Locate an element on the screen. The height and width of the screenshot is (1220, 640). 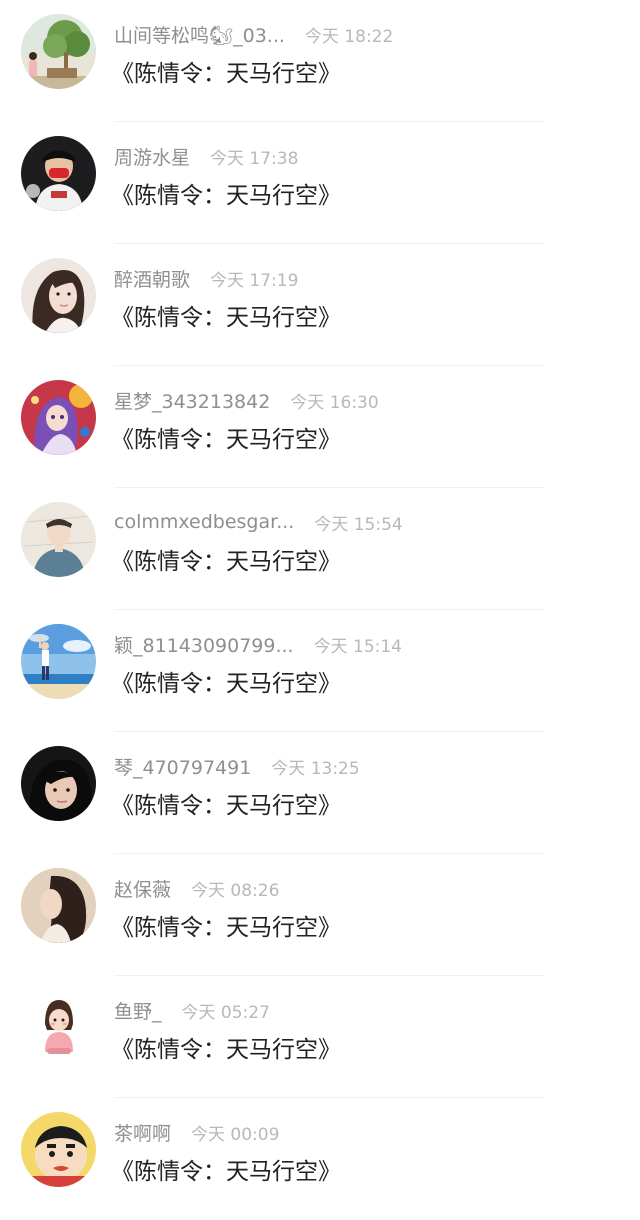
username: 赵保薇 is located at coordinates (142, 888).